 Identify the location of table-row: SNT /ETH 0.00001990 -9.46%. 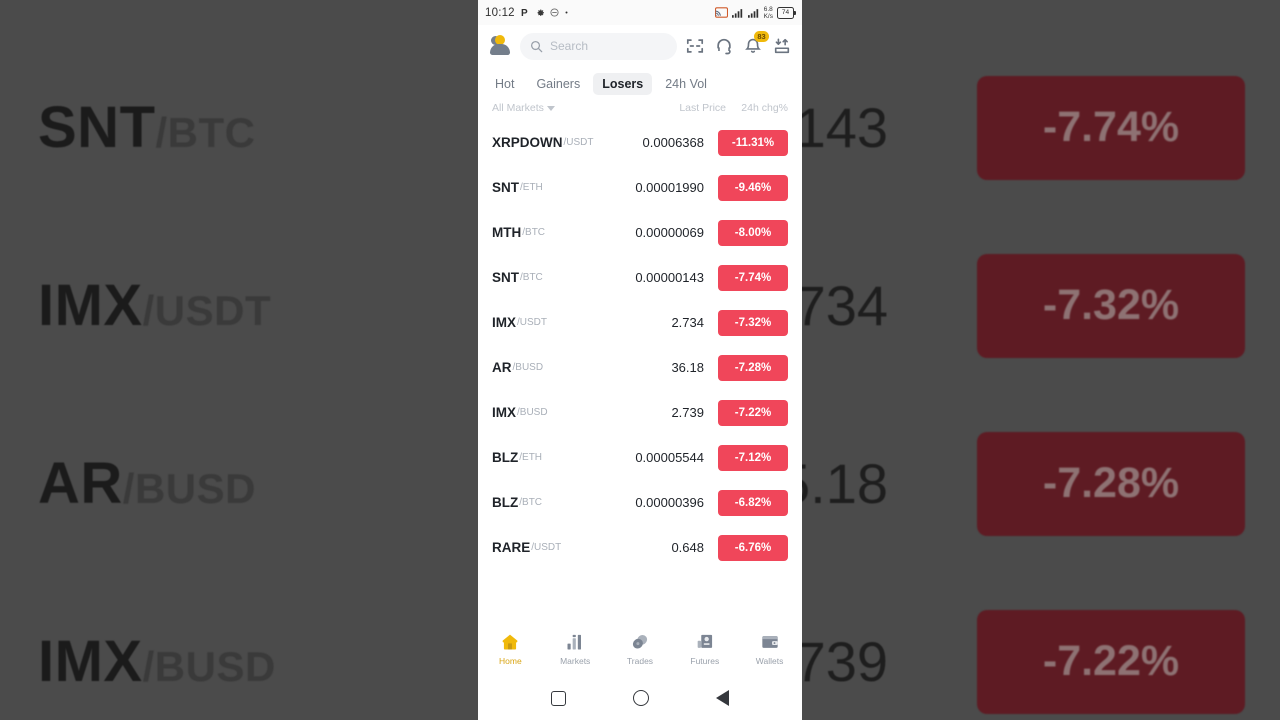
(640, 187).